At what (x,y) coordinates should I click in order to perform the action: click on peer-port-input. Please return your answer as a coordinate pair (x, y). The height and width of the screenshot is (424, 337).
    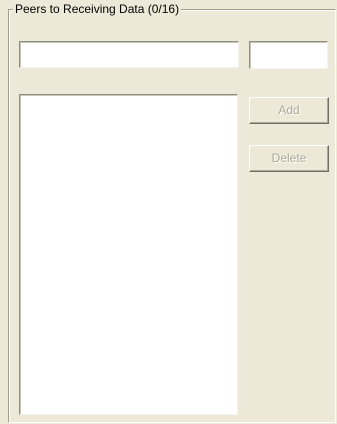
    Looking at the image, I should click on (288, 55).